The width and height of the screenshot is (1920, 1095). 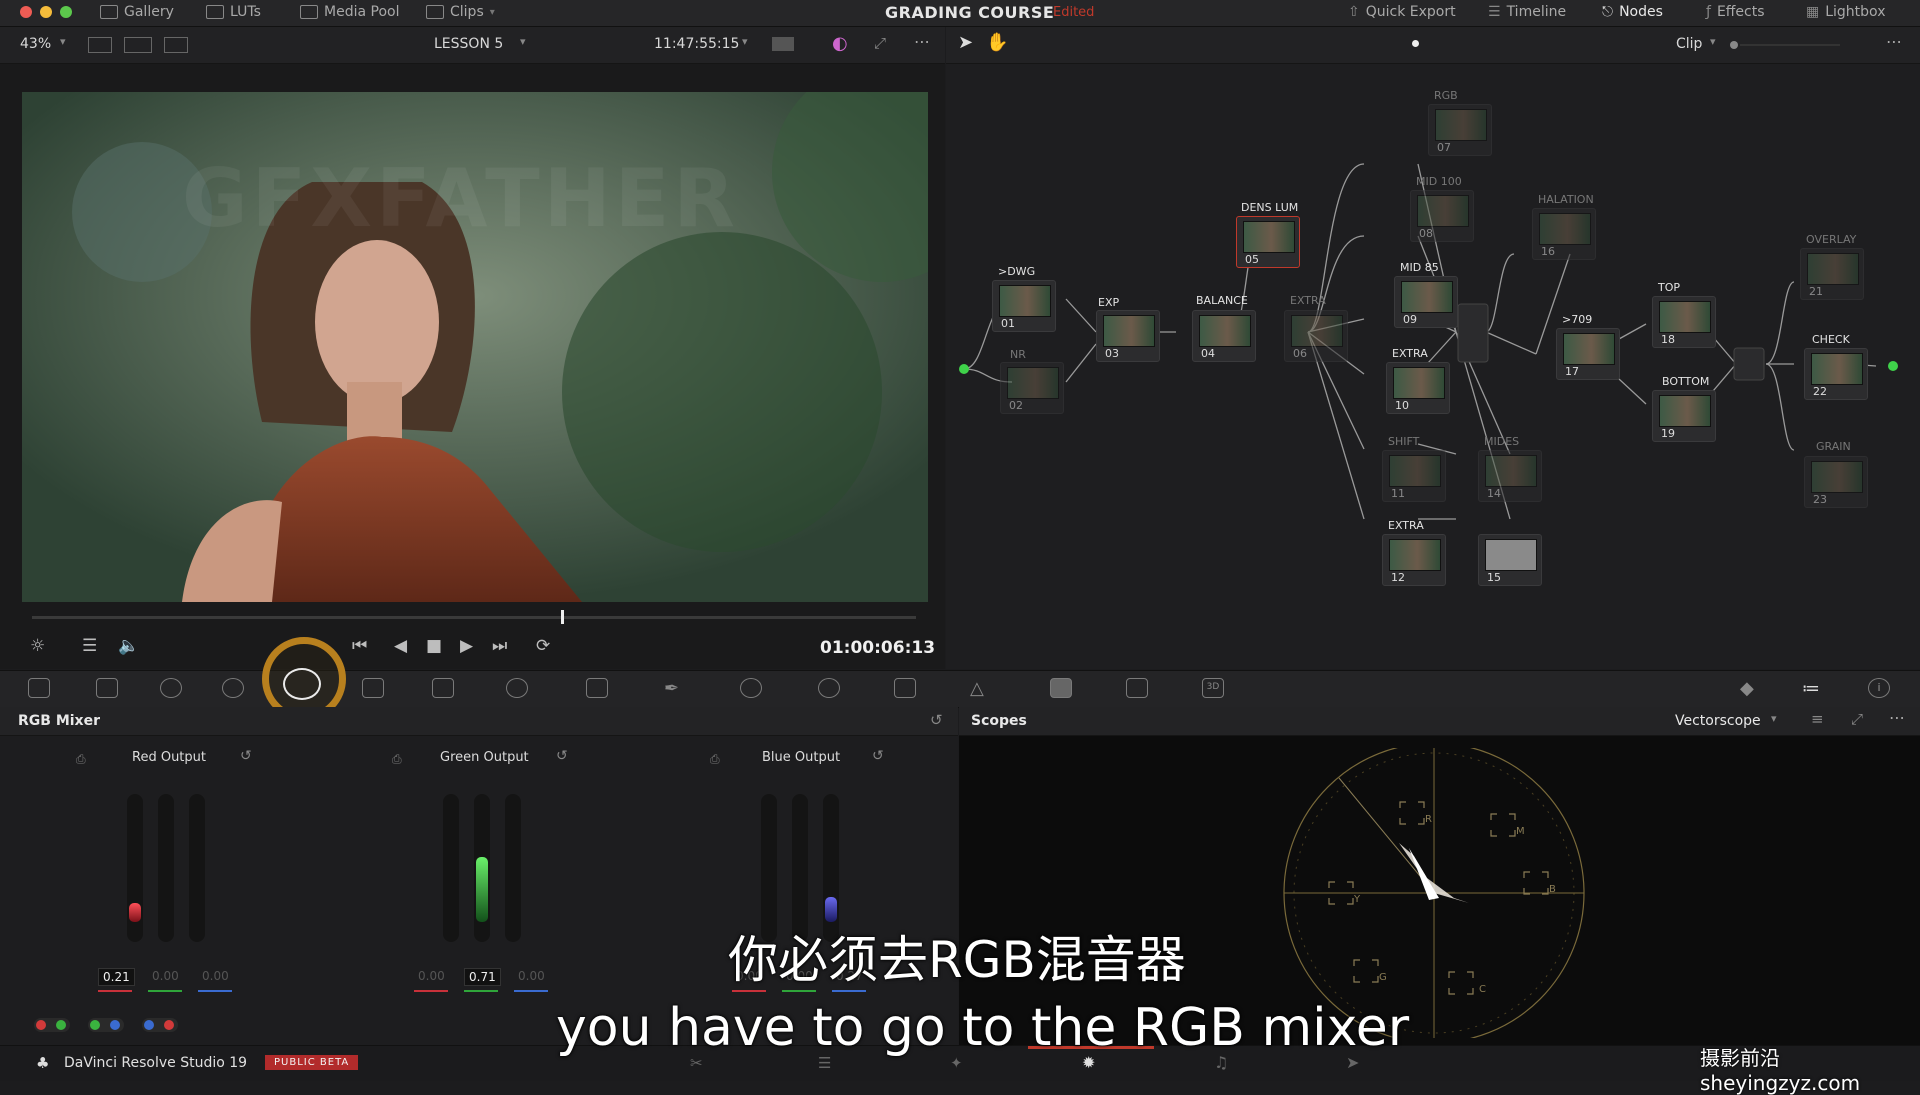 What do you see at coordinates (215, 976) in the screenshot?
I see `red-output-b-value: 0.00` at bounding box center [215, 976].